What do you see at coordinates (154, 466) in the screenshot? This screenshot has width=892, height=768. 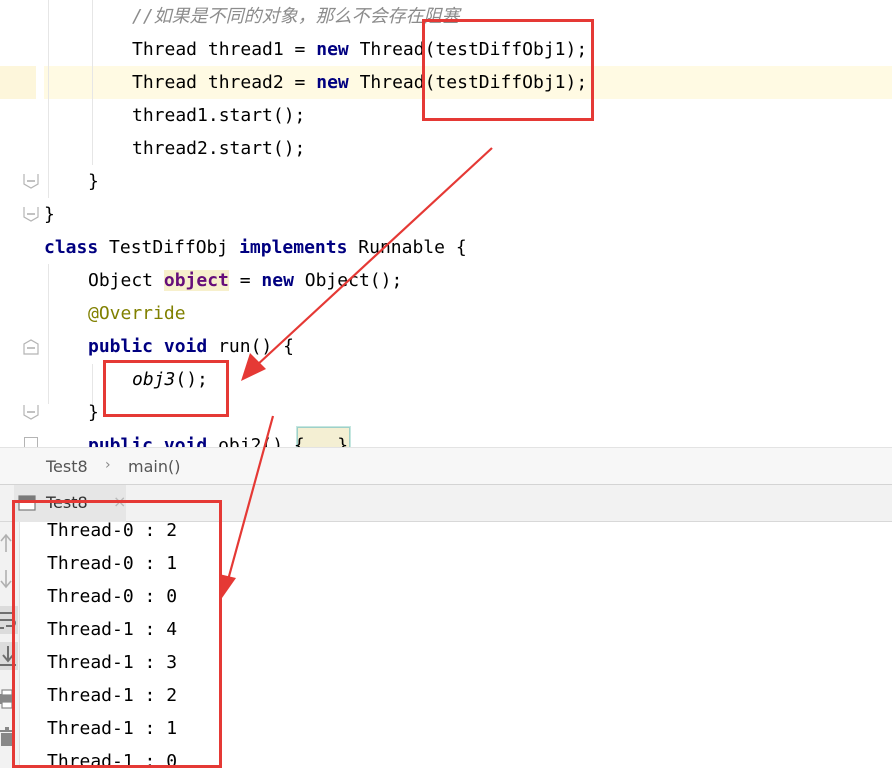 I see `breadcrumb-method: main()` at bounding box center [154, 466].